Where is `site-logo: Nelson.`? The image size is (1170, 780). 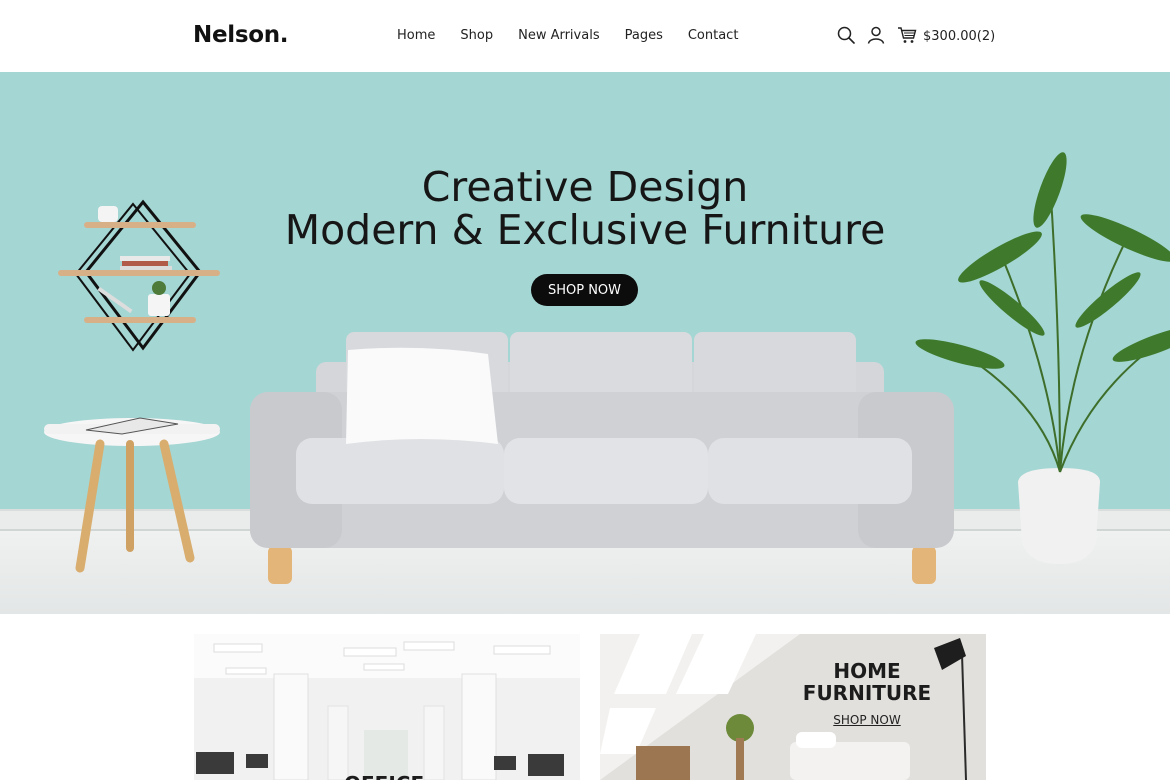 site-logo: Nelson. is located at coordinates (241, 35).